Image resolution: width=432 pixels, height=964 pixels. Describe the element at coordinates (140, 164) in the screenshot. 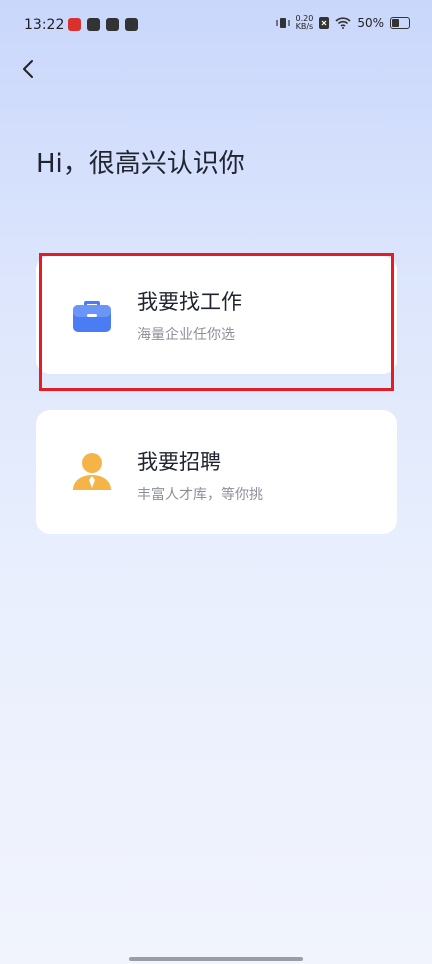

I see `page-title: Hi，很高兴认识你` at that location.